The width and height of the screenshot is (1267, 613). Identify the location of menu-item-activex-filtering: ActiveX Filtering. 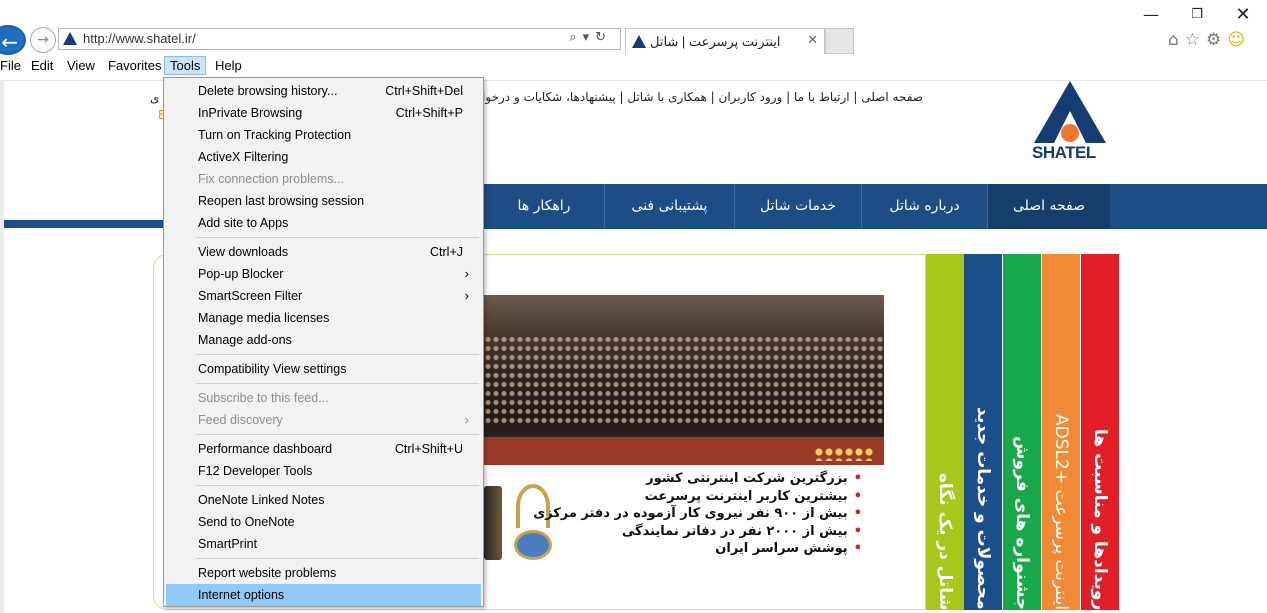
(323, 157).